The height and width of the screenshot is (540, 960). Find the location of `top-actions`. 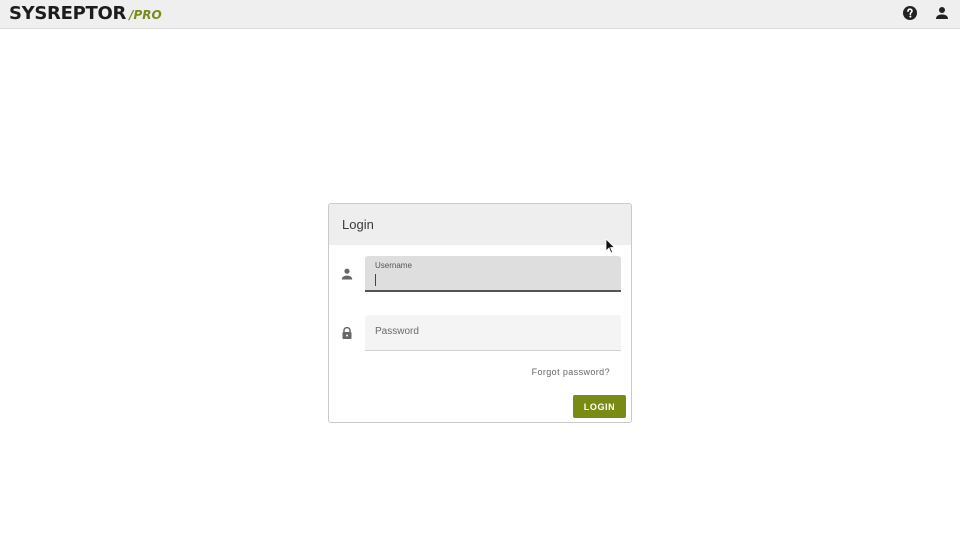

top-actions is located at coordinates (926, 13).